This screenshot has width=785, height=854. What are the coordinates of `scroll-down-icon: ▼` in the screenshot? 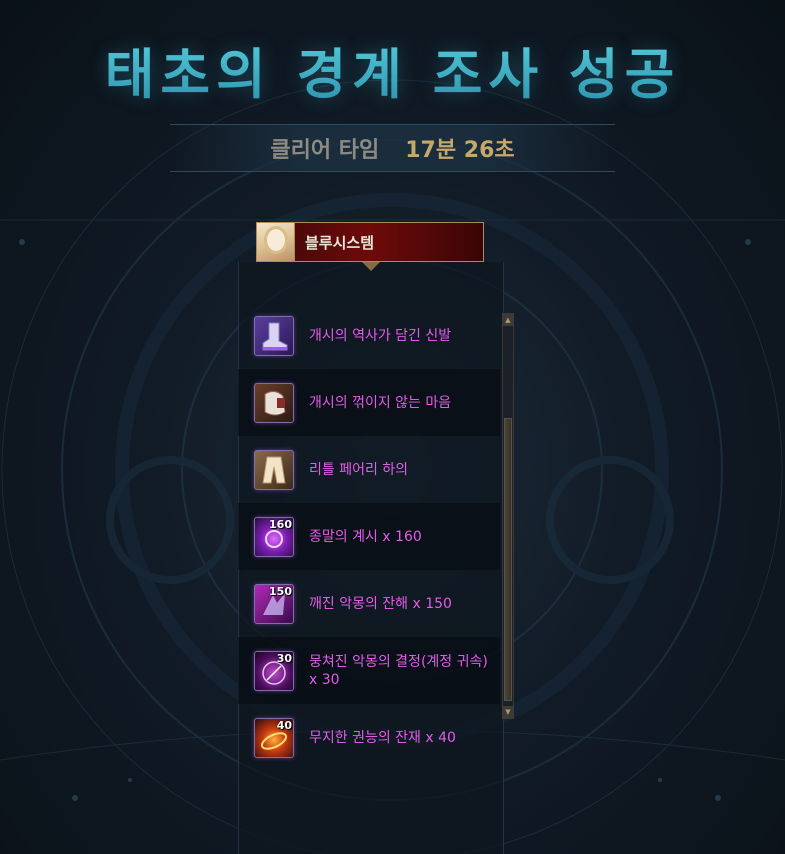 It's located at (508, 712).